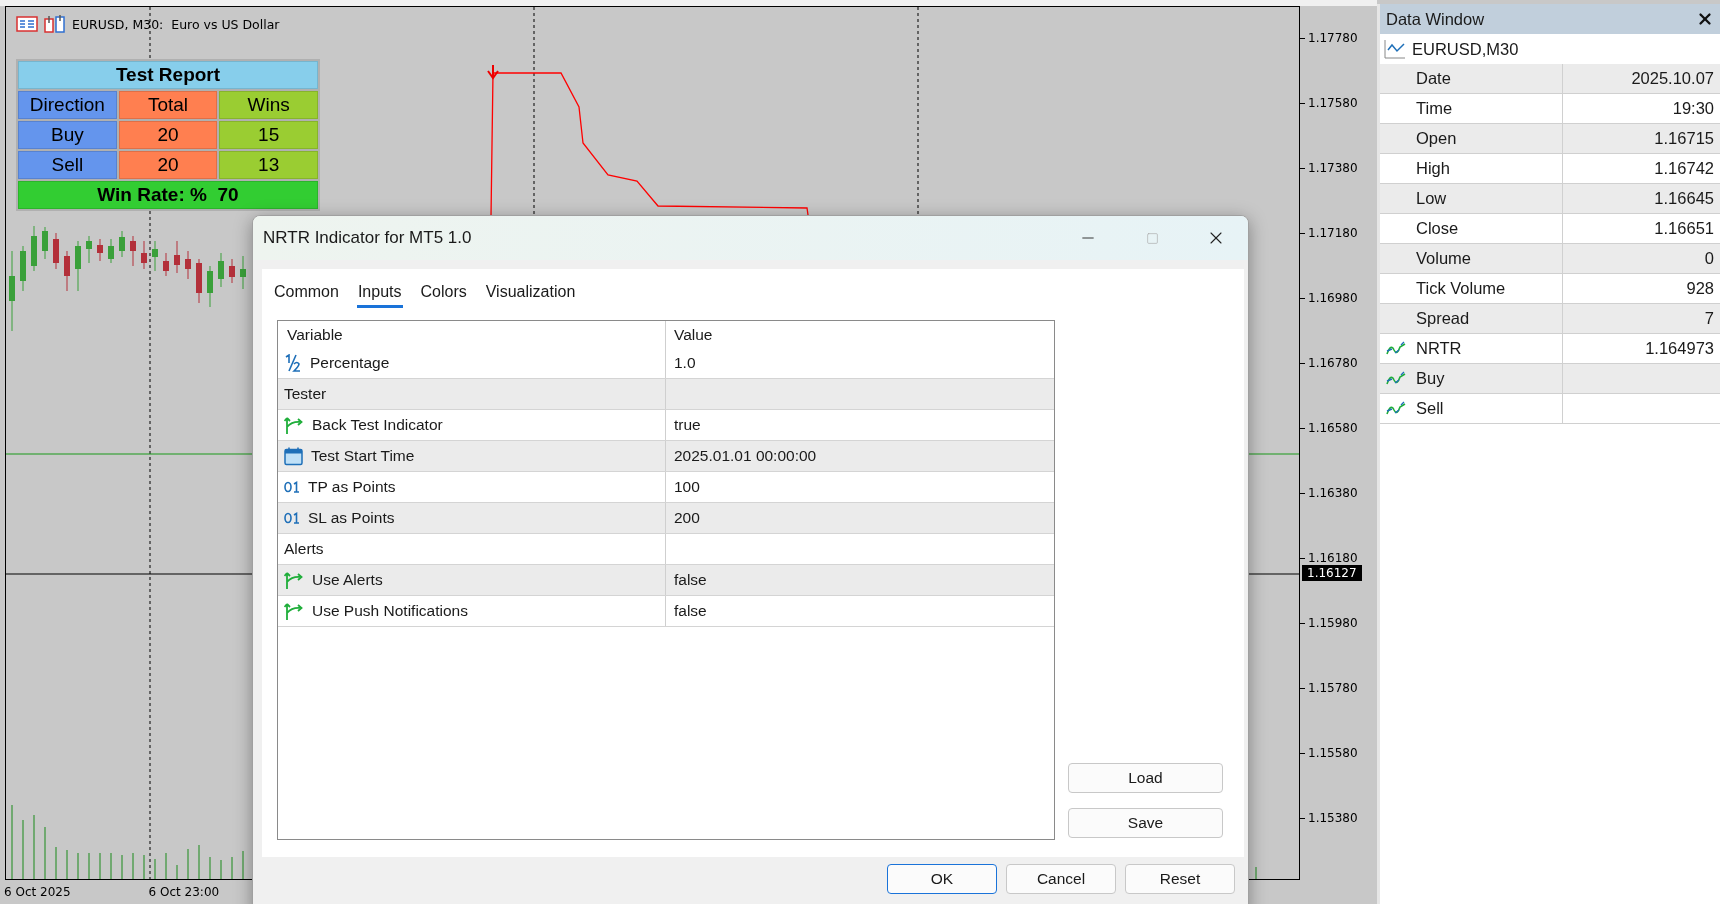 This screenshot has width=1720, height=904. Describe the element at coordinates (184, 892) in the screenshot. I see `time-label: 6 Oct 23:00` at that location.